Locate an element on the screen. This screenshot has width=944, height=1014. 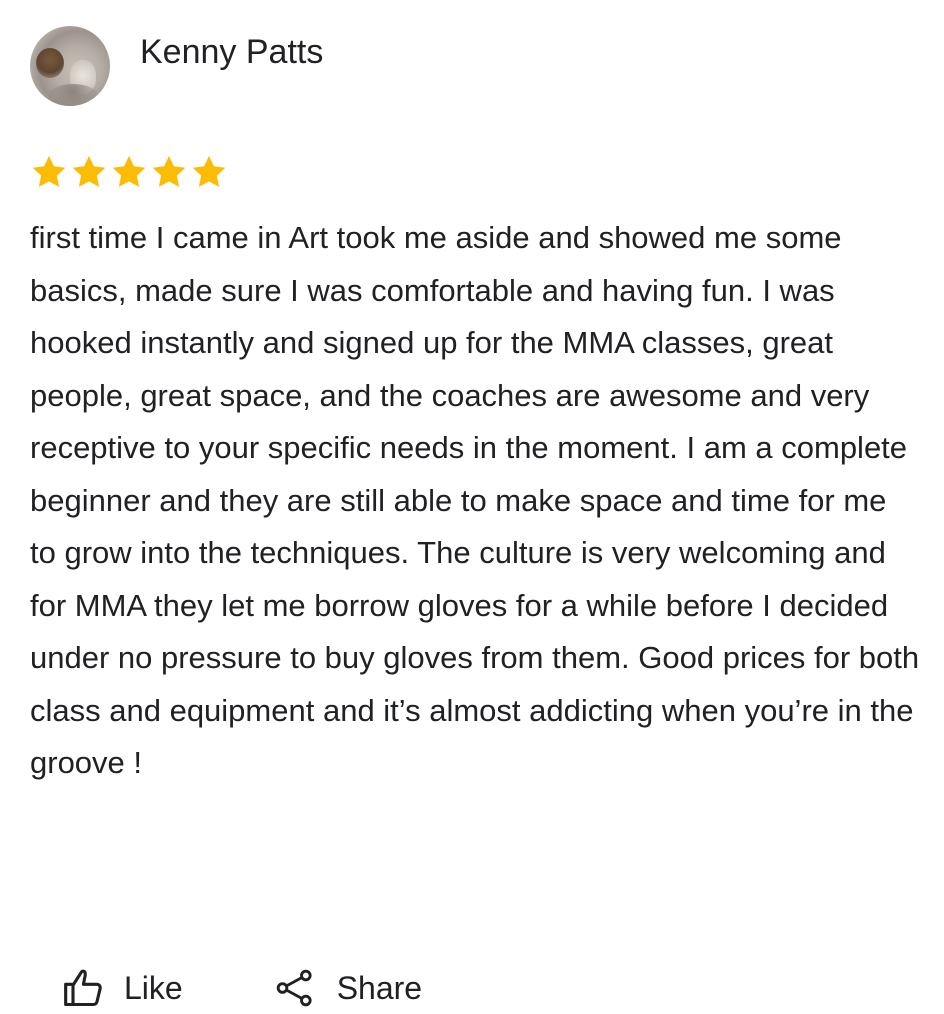
star-rating is located at coordinates (129, 172).